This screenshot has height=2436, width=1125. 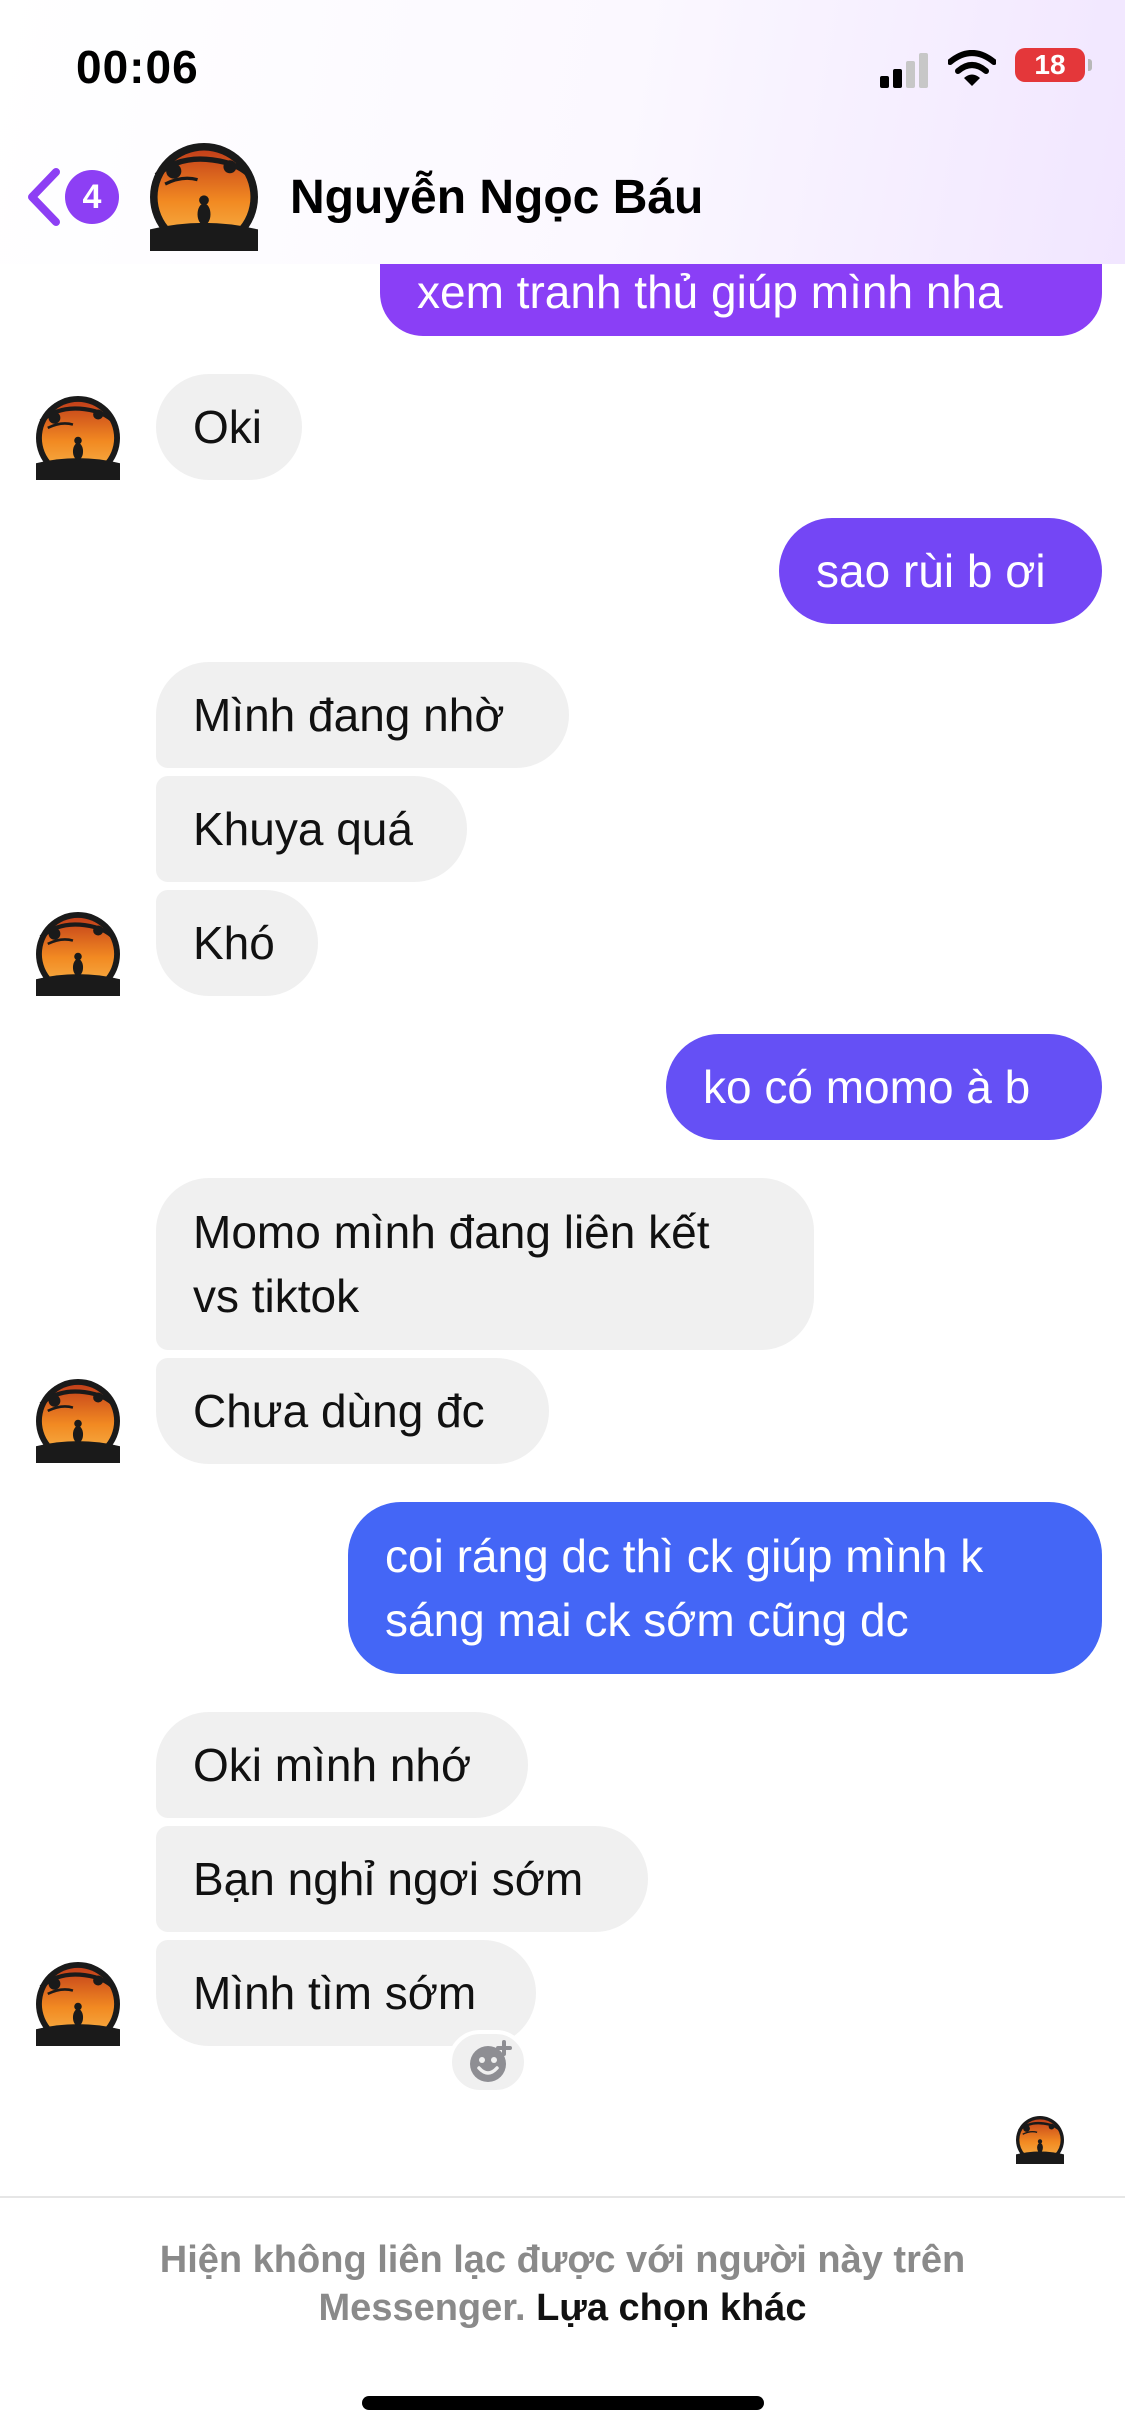 What do you see at coordinates (972, 68) in the screenshot?
I see `wifi-icon` at bounding box center [972, 68].